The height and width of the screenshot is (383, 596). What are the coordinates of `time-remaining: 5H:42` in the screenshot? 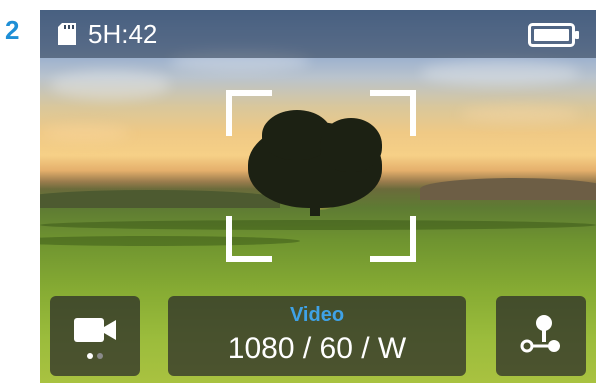 It's located at (123, 34).